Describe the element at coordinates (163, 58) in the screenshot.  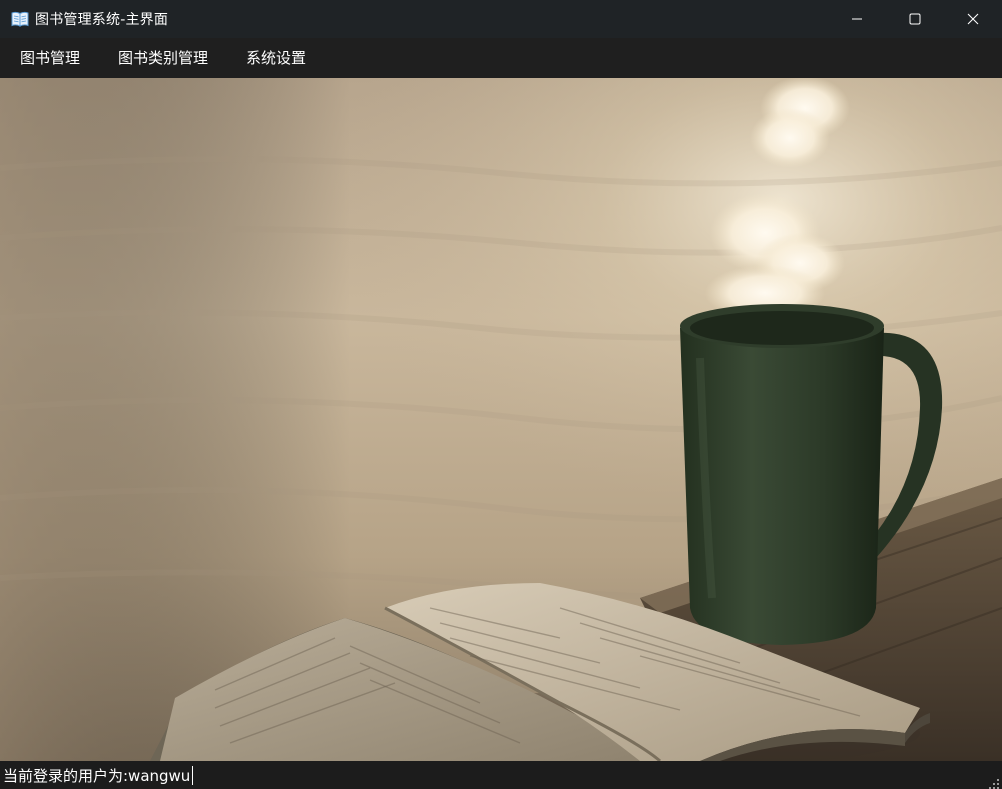
I see `menu-book-category-management: 图书类别管理` at that location.